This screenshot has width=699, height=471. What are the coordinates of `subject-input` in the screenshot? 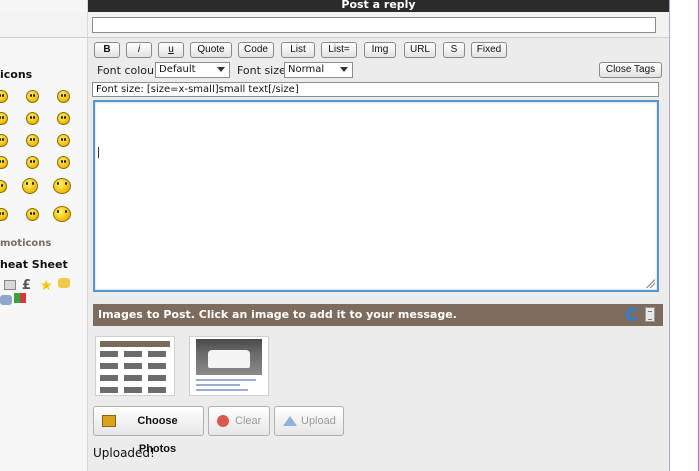 It's located at (374, 25).